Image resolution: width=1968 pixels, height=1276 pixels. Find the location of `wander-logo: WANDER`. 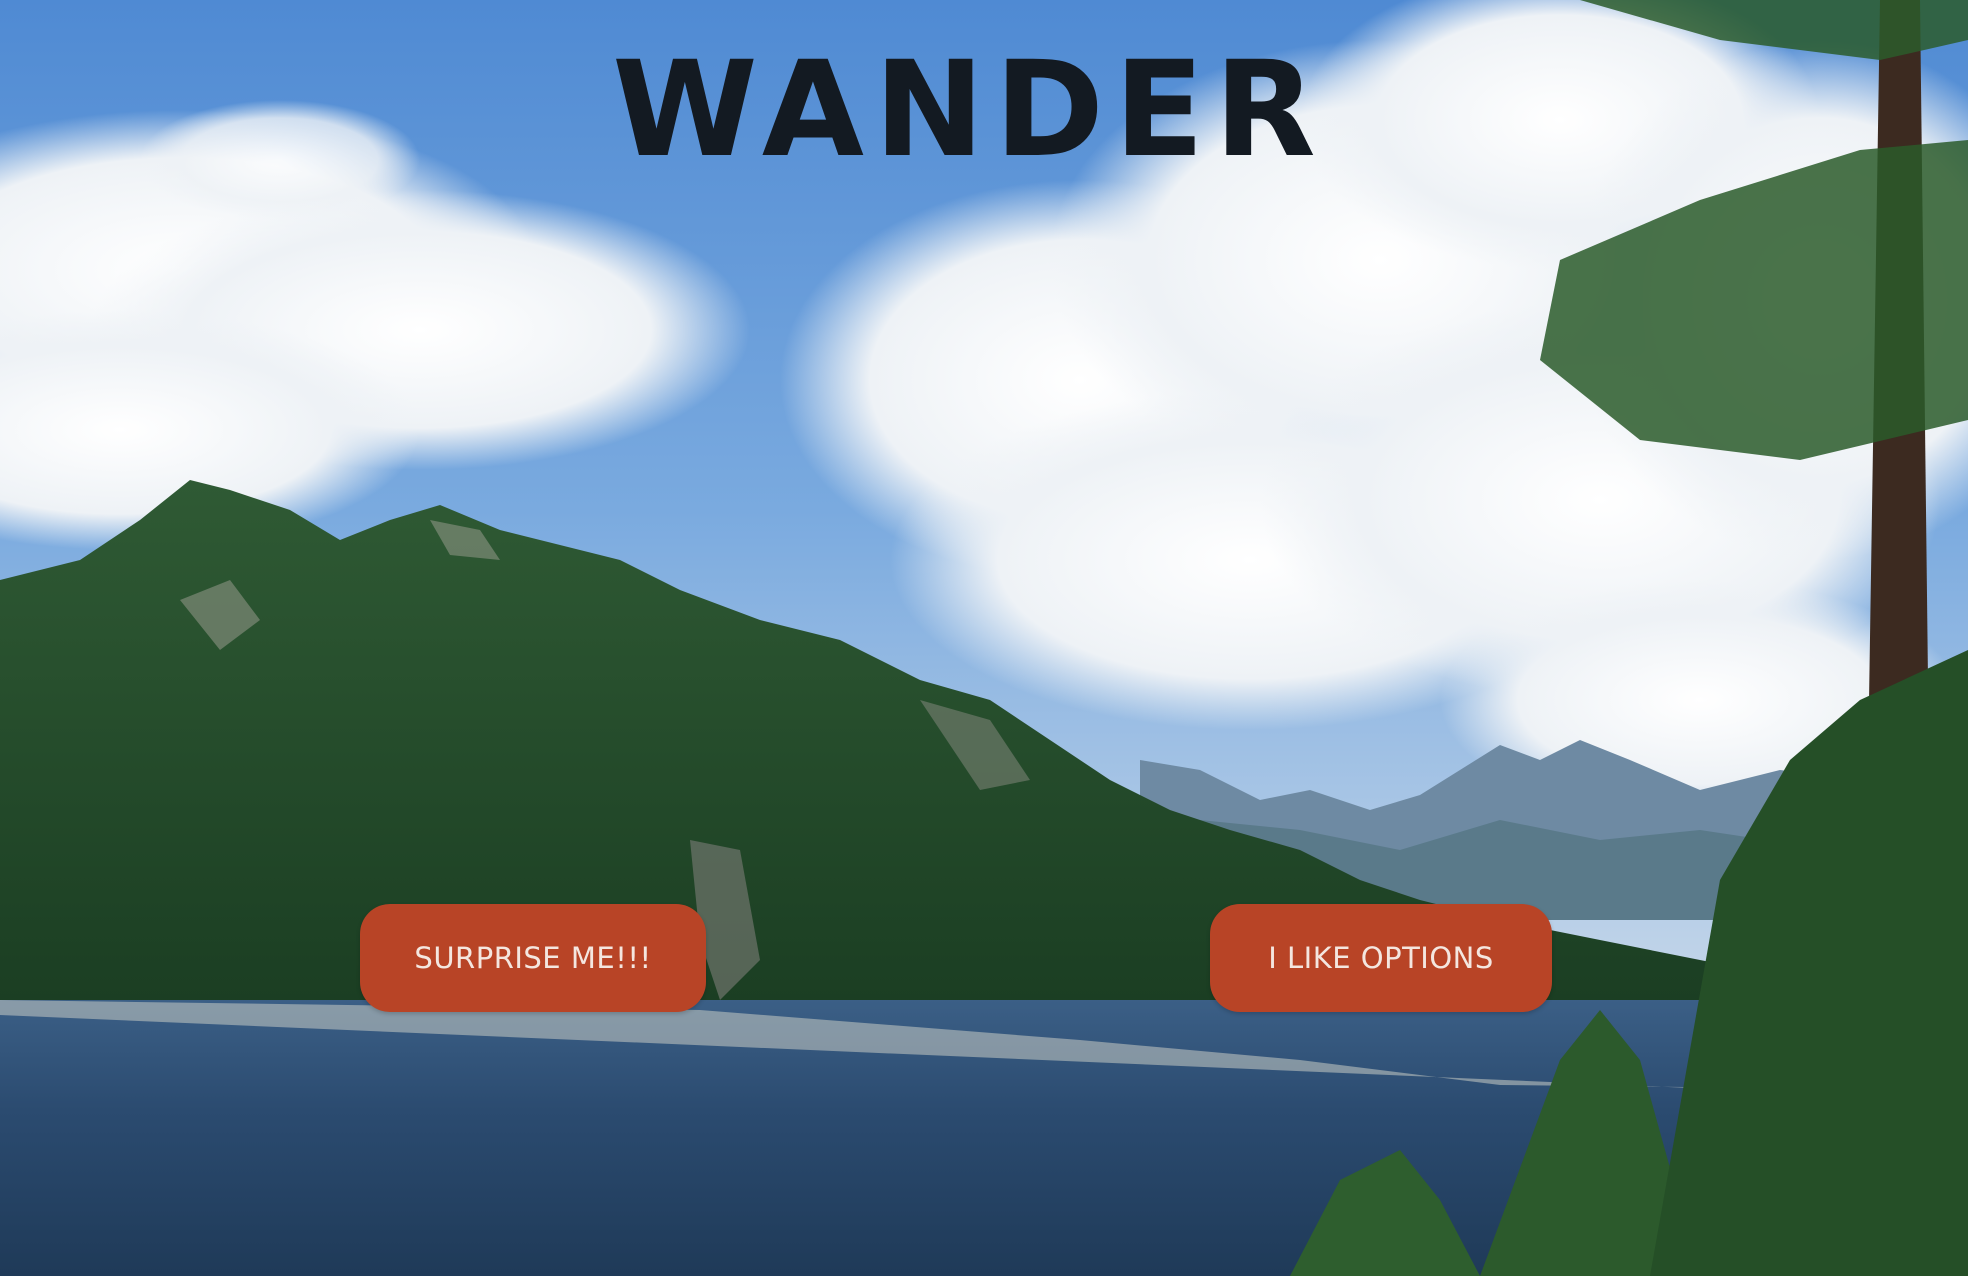

wander-logo: WANDER is located at coordinates (969, 110).